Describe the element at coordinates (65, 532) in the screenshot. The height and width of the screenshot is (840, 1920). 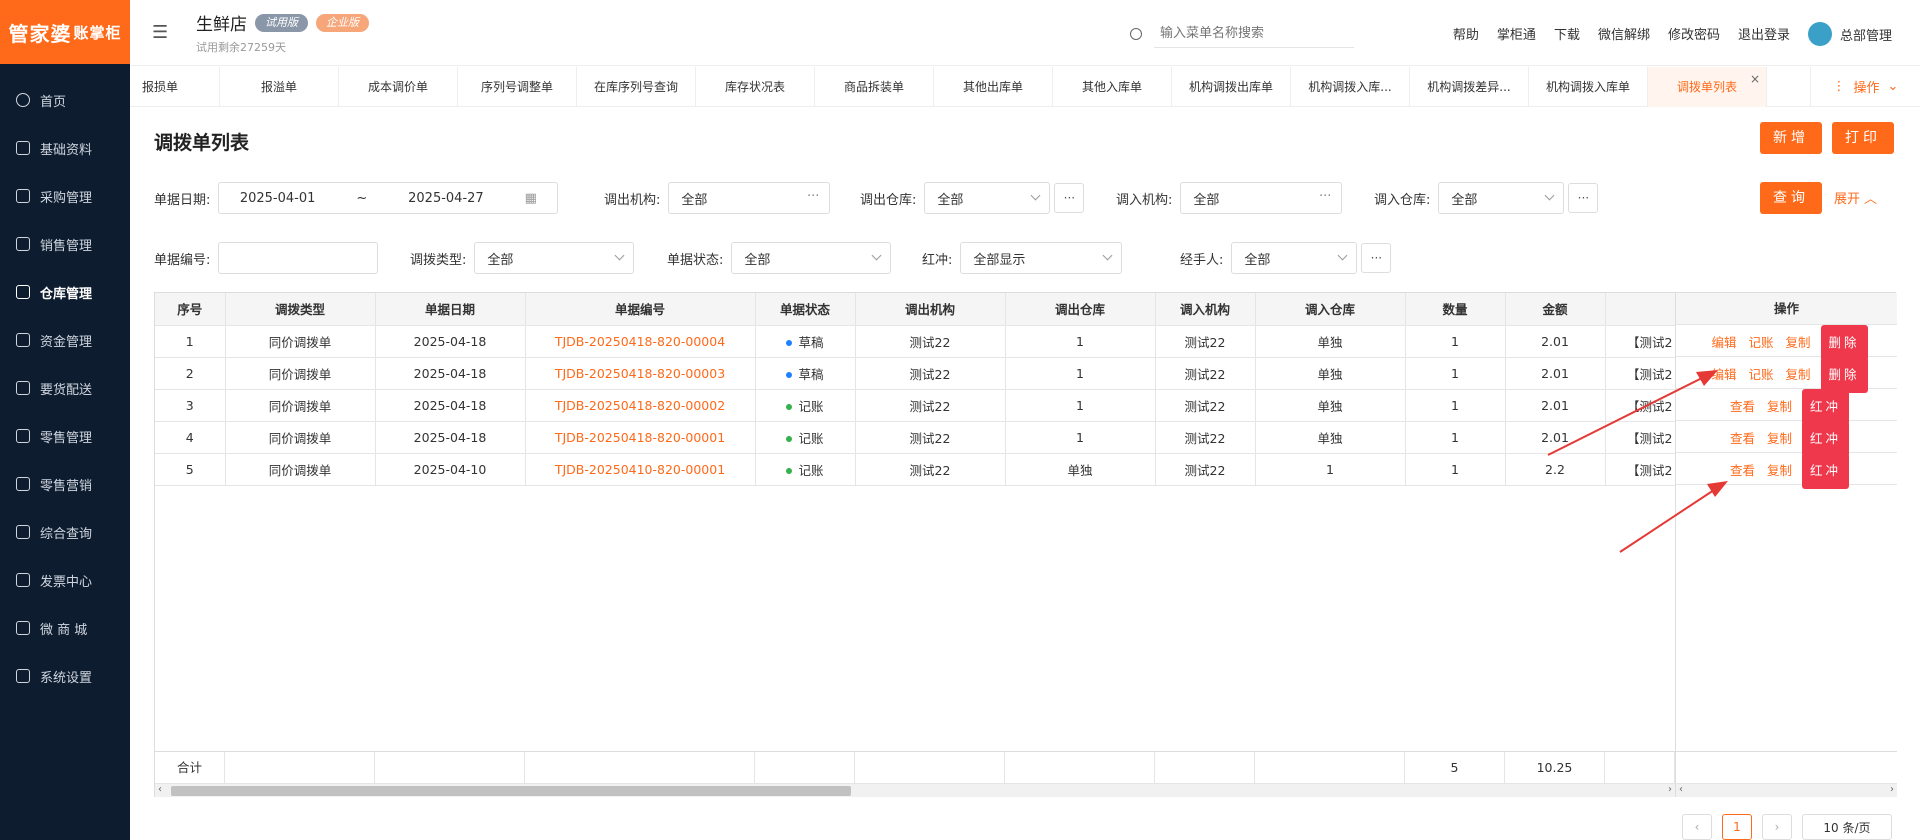
I see `sidebar-item-9: 综合查询` at that location.